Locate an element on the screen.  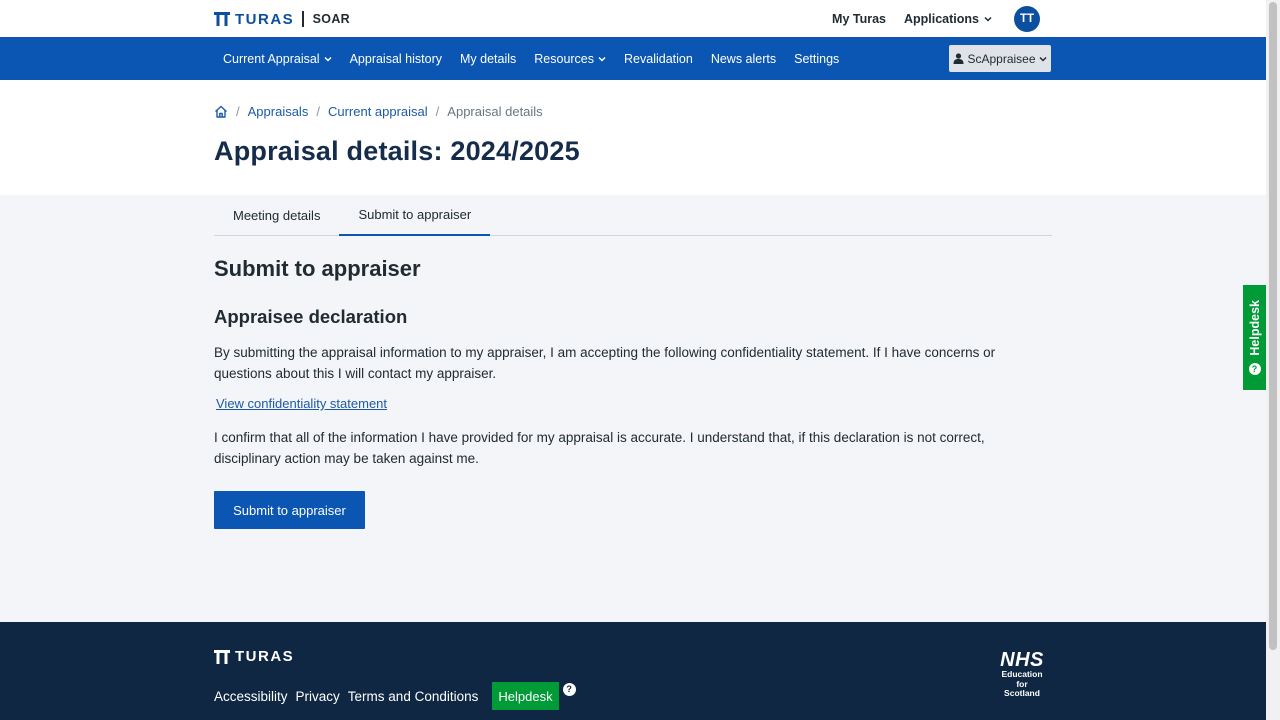
brand-name: TURAS is located at coordinates (265, 19).